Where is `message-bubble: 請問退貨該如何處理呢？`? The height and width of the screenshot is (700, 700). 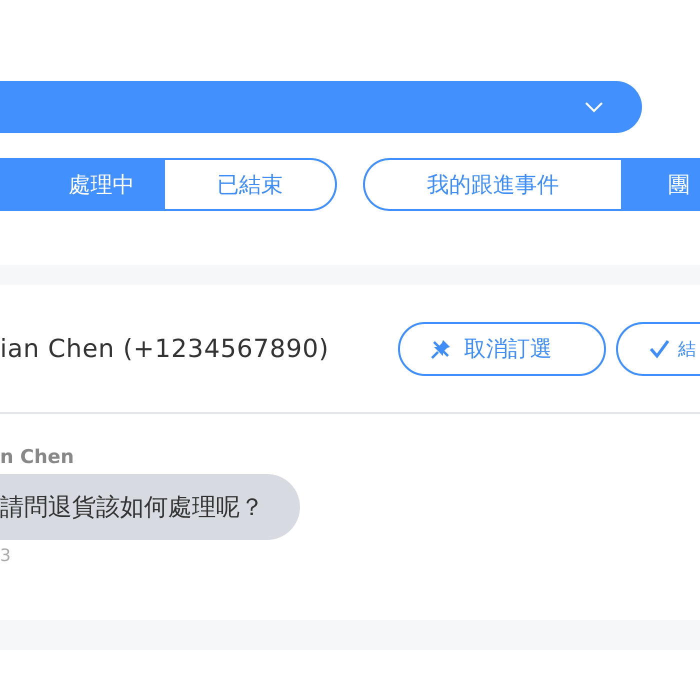
message-bubble: 請問退貨該如何處理呢？ is located at coordinates (150, 507).